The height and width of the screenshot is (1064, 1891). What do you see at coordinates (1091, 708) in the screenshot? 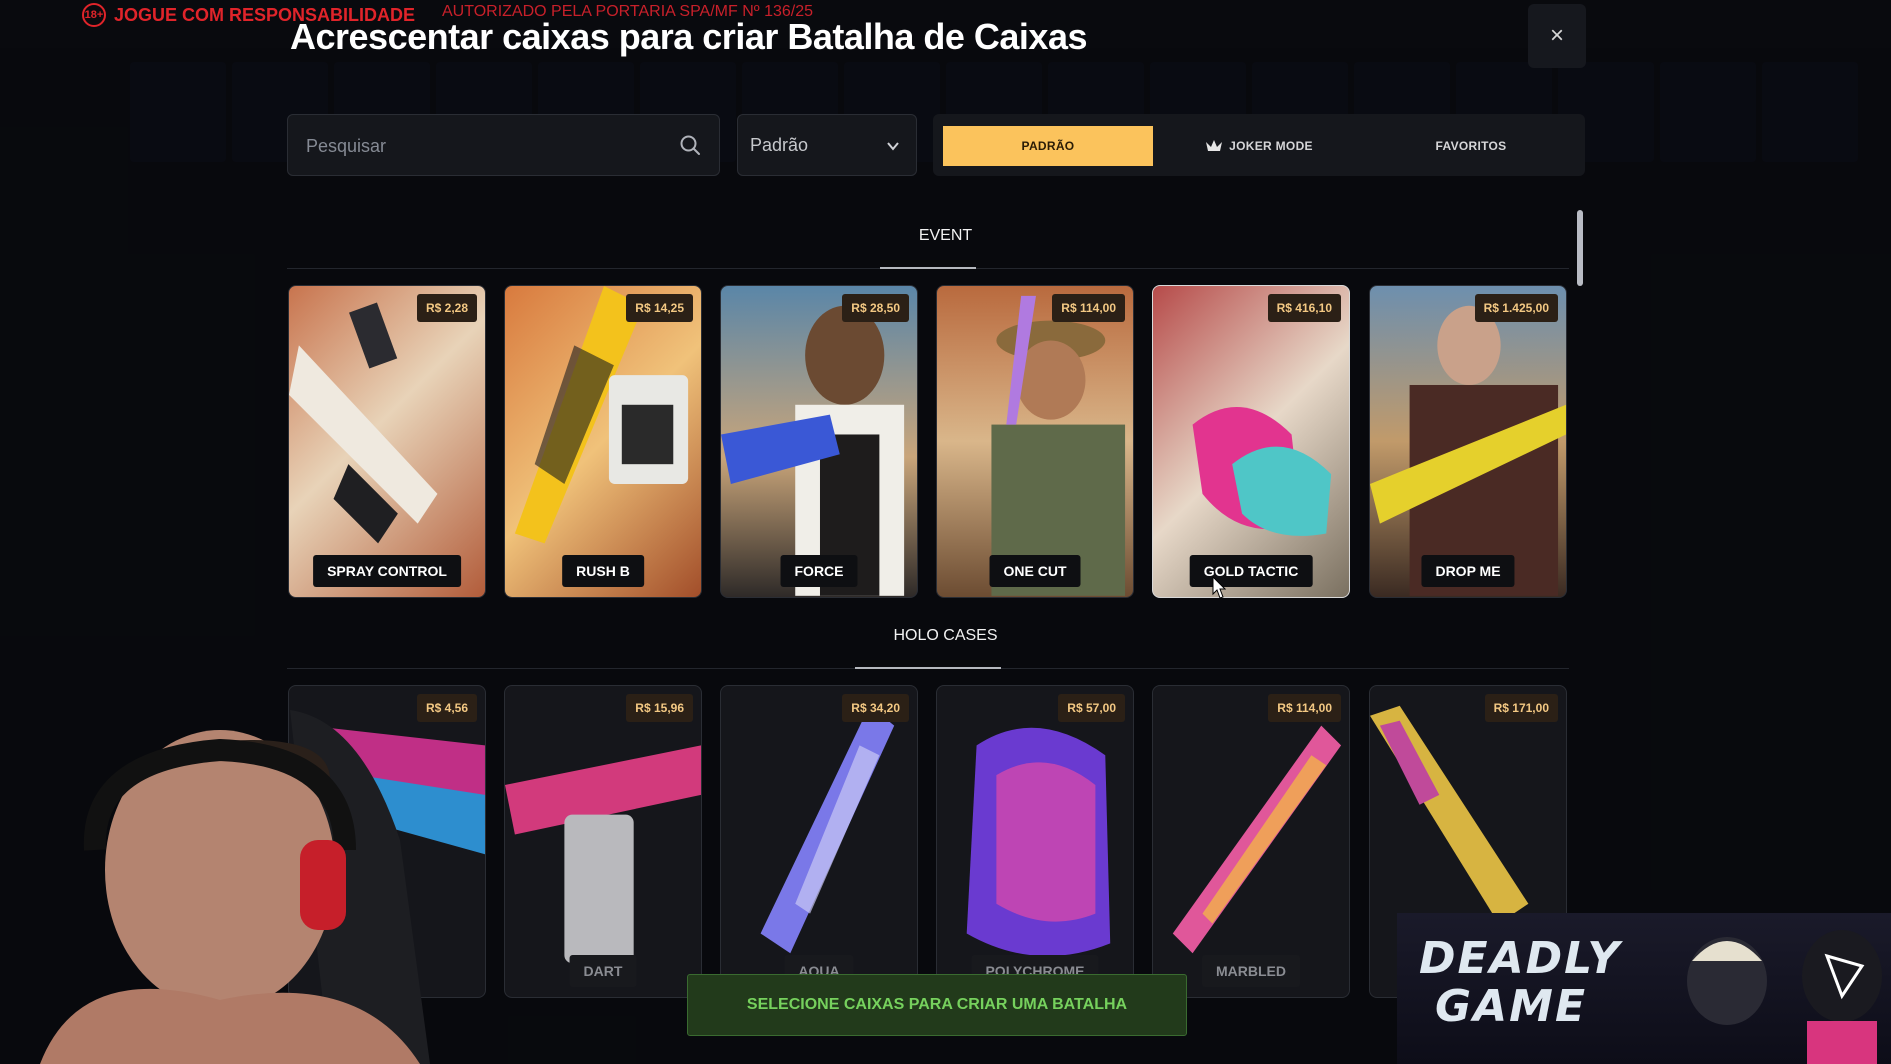
I see `case-price: R$ 57,00` at bounding box center [1091, 708].